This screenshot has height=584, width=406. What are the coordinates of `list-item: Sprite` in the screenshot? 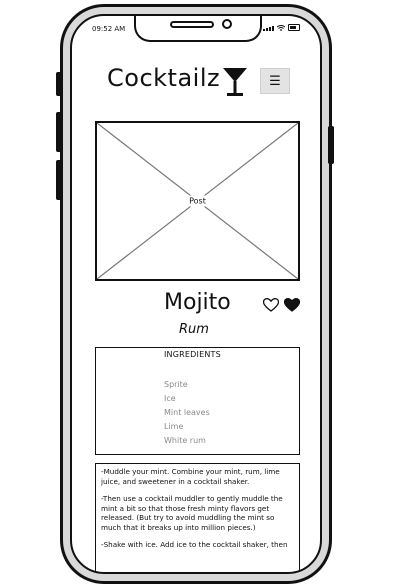 It's located at (176, 384).